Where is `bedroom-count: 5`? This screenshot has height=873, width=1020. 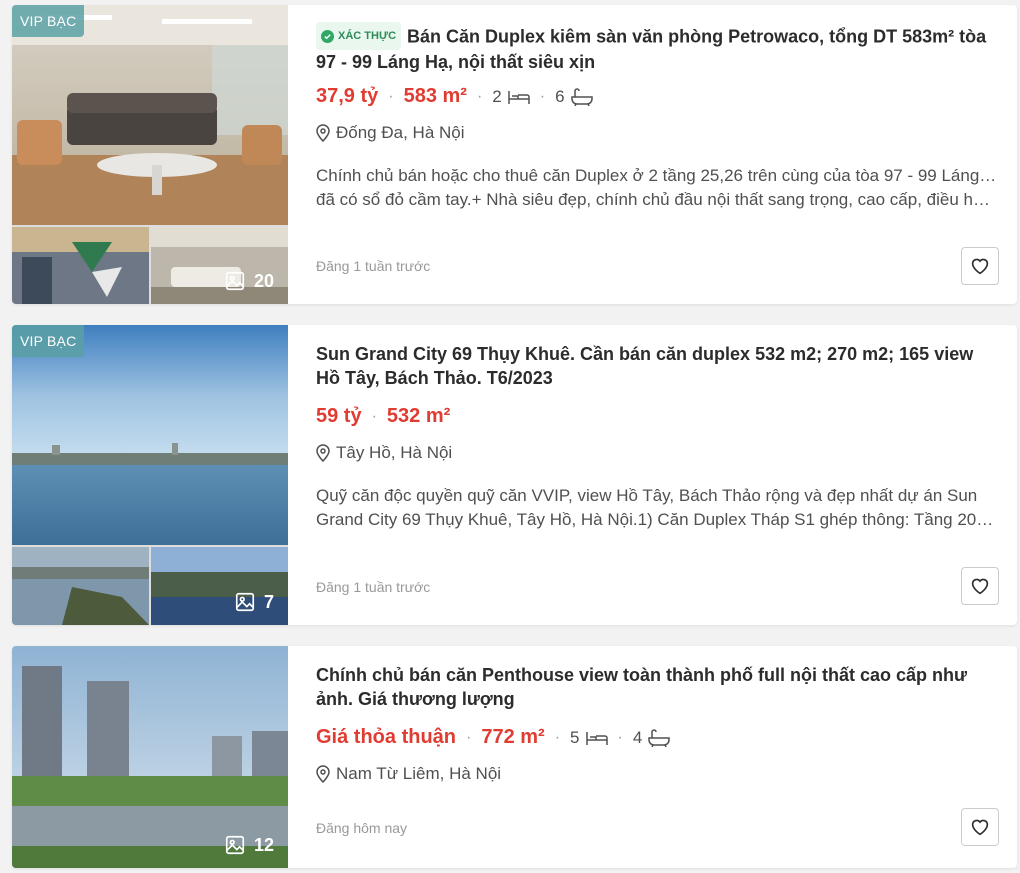
bedroom-count: 5 is located at coordinates (575, 737).